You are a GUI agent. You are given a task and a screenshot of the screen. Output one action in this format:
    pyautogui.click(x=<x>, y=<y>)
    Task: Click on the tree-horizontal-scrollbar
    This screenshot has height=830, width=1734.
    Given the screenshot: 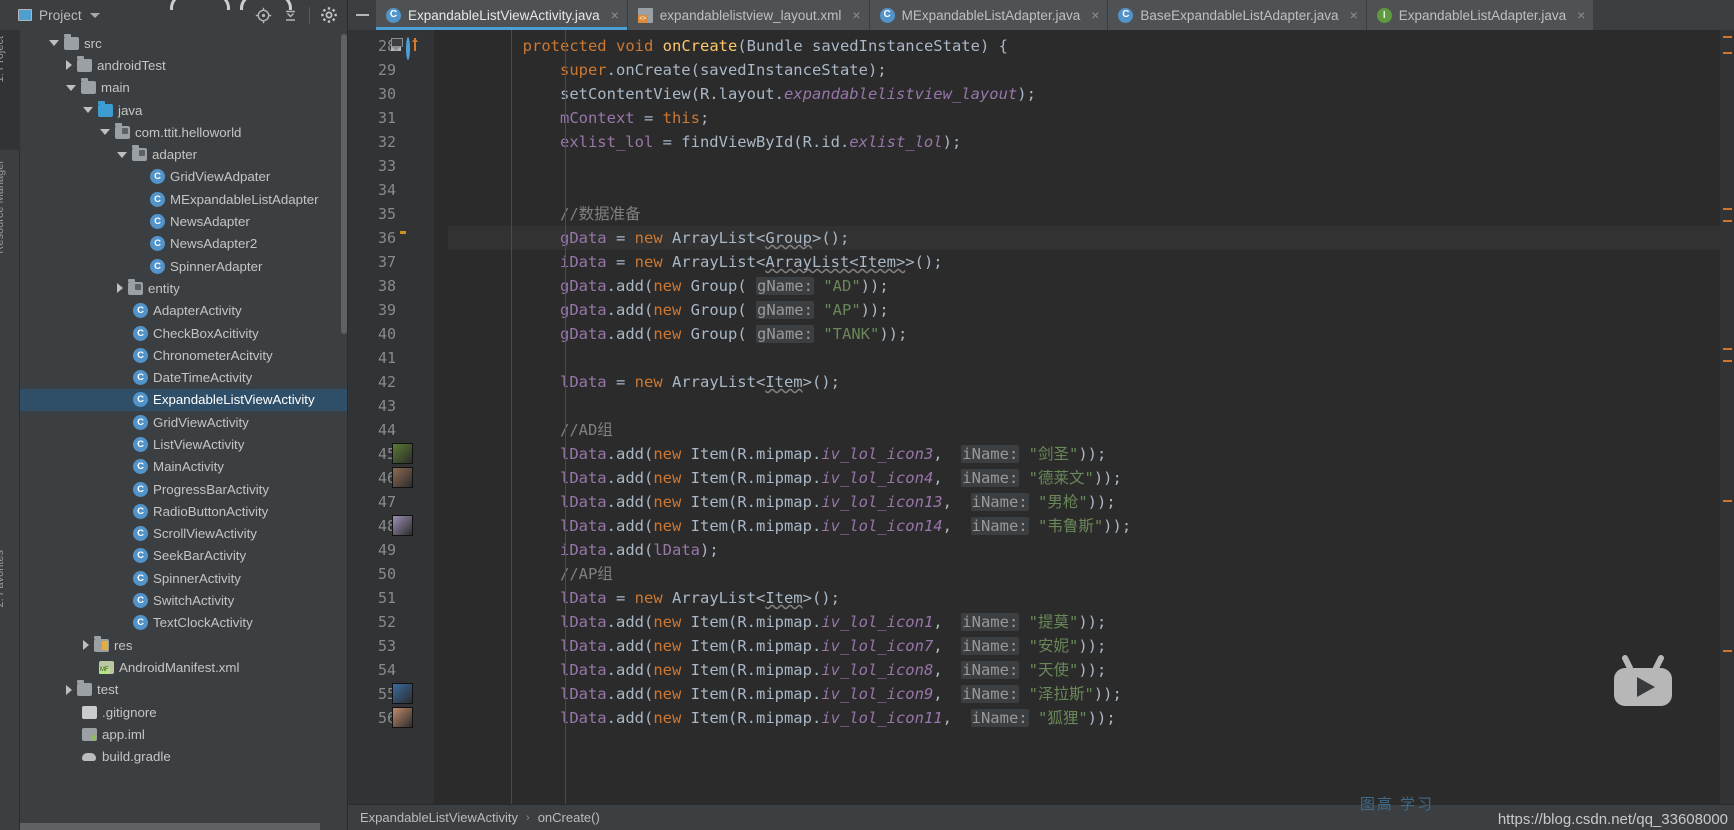 What is the action you would take?
    pyautogui.click(x=170, y=826)
    